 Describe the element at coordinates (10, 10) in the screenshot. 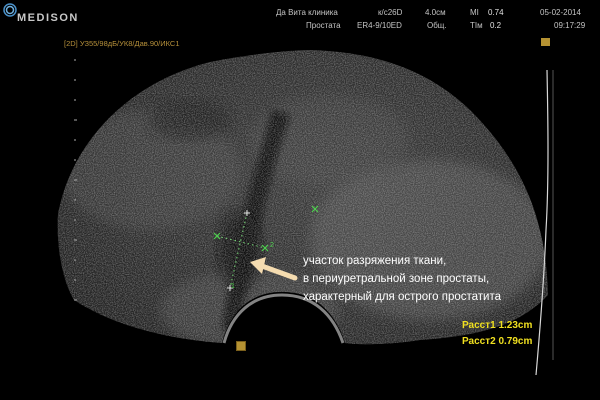

I see `medison-logo-mark` at that location.